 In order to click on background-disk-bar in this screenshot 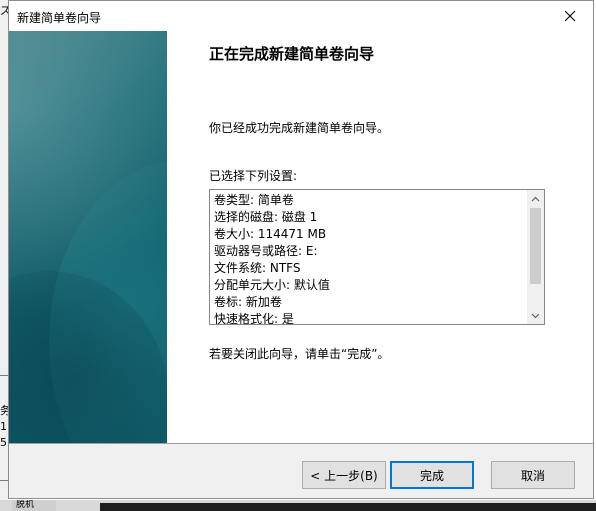, I will do `click(348, 507)`.